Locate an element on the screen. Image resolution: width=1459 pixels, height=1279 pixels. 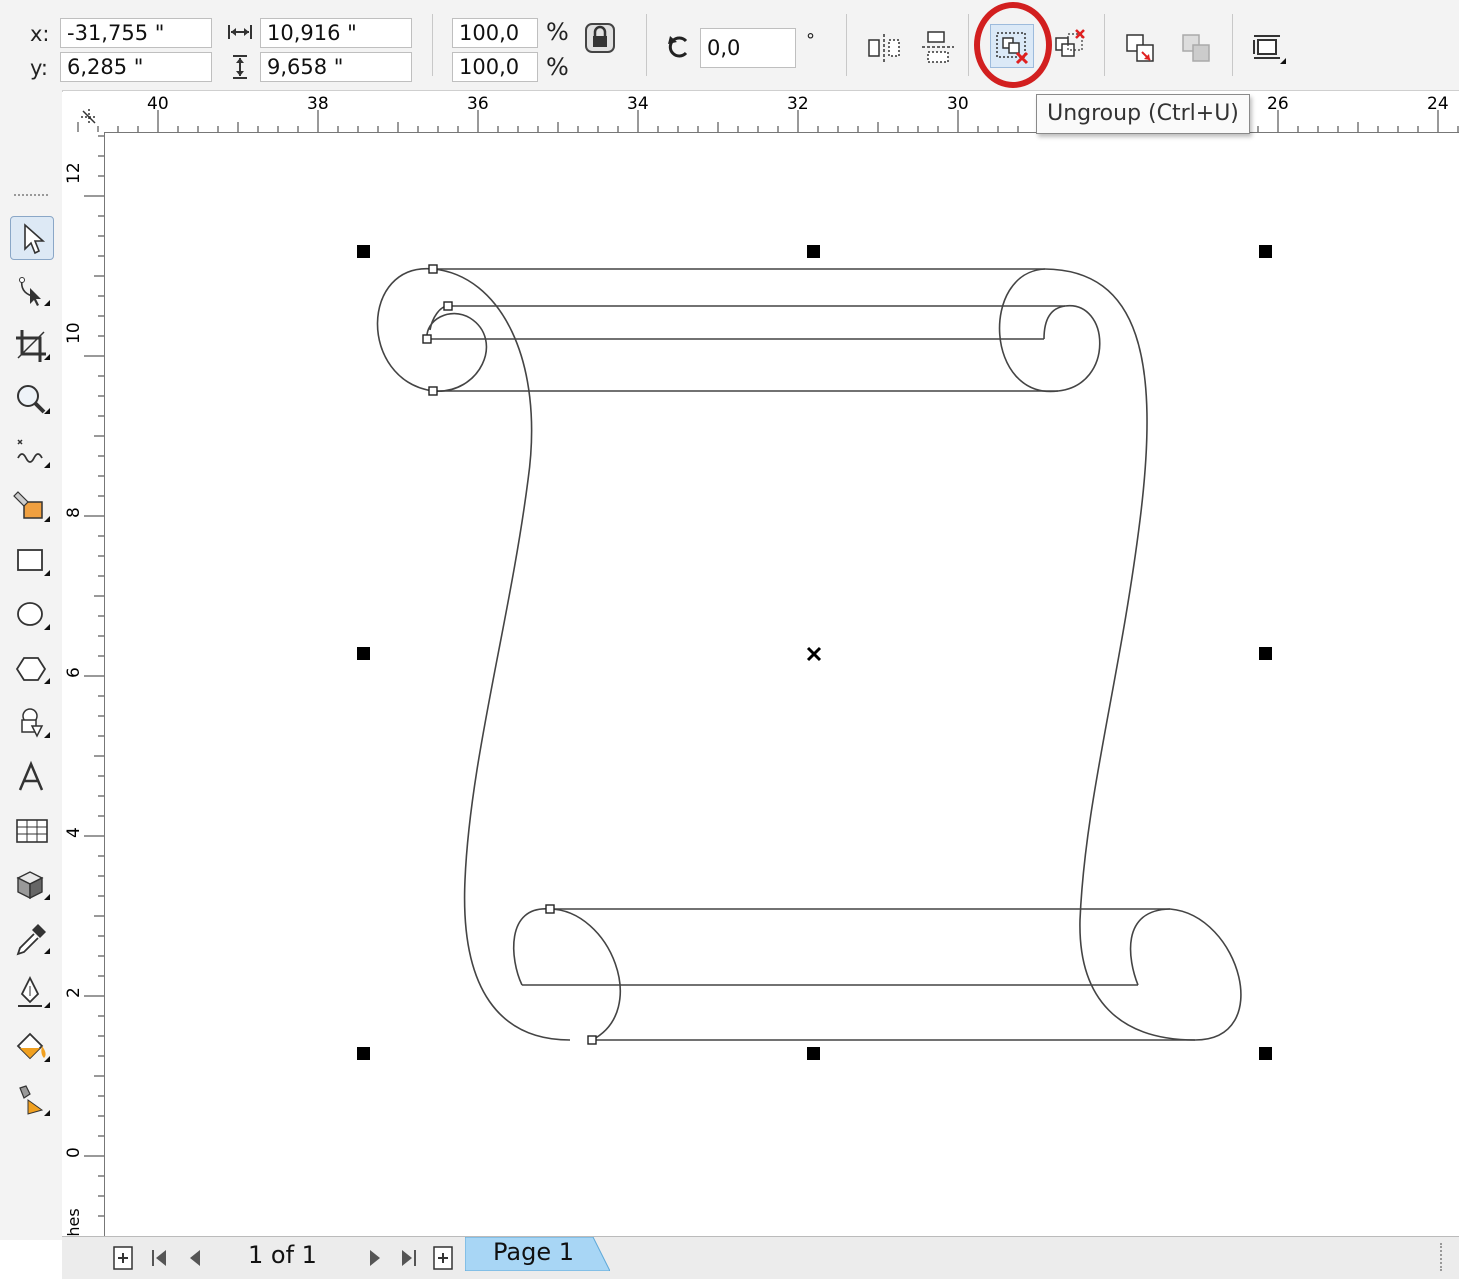
polygon-tool is located at coordinates (32, 670).